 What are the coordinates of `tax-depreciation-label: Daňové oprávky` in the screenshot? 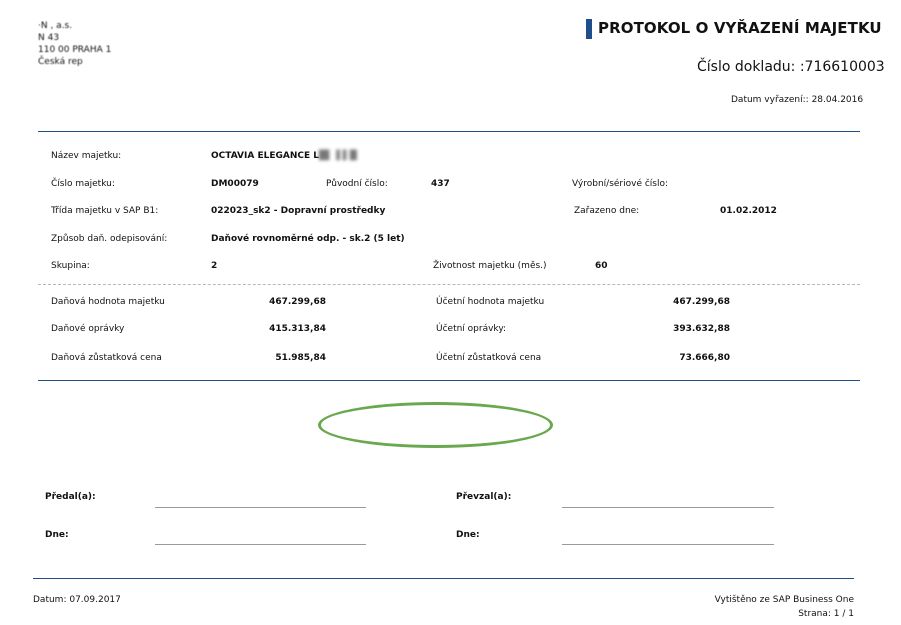 It's located at (88, 329).